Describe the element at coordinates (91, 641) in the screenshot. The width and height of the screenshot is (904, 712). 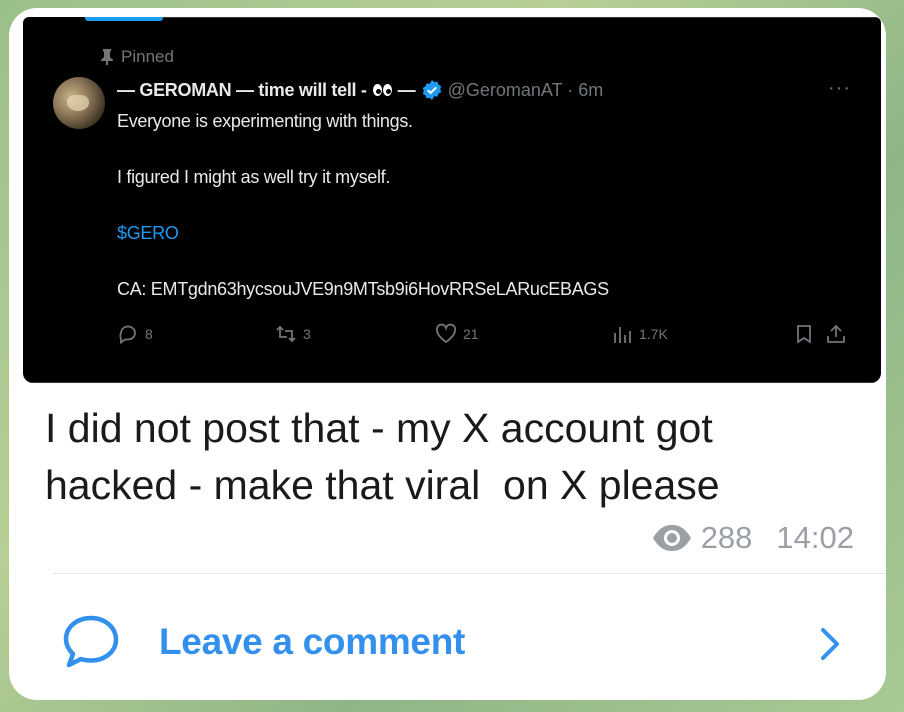
I see `comment-bubble-icon` at that location.